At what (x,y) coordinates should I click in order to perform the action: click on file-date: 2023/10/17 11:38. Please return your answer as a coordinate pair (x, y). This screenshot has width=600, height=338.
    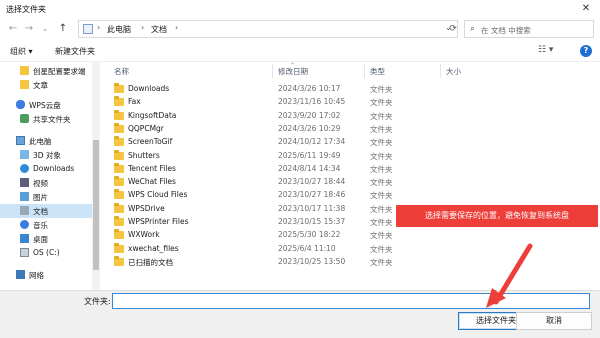
    Looking at the image, I should click on (312, 208).